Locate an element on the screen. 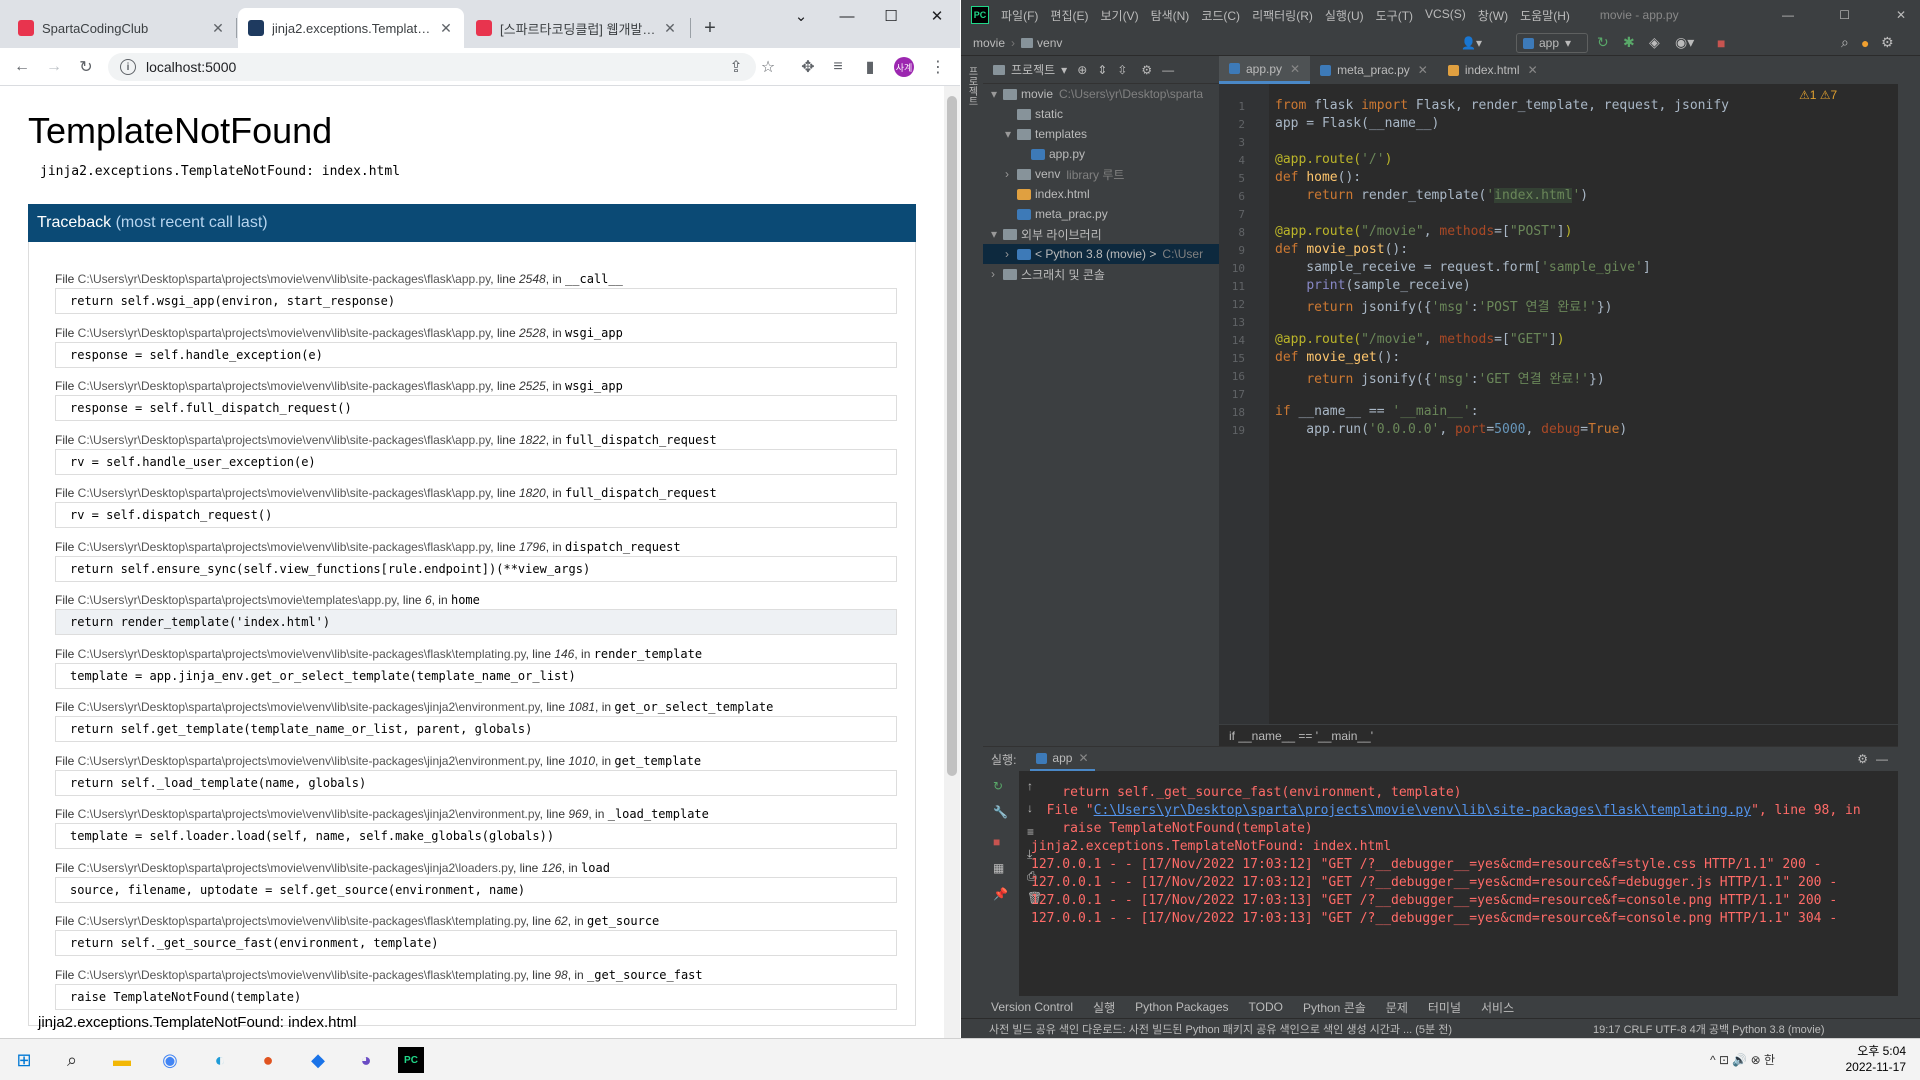 This screenshot has width=1920, height=1080. editor-tab: index.html ✕ is located at coordinates (1493, 70).